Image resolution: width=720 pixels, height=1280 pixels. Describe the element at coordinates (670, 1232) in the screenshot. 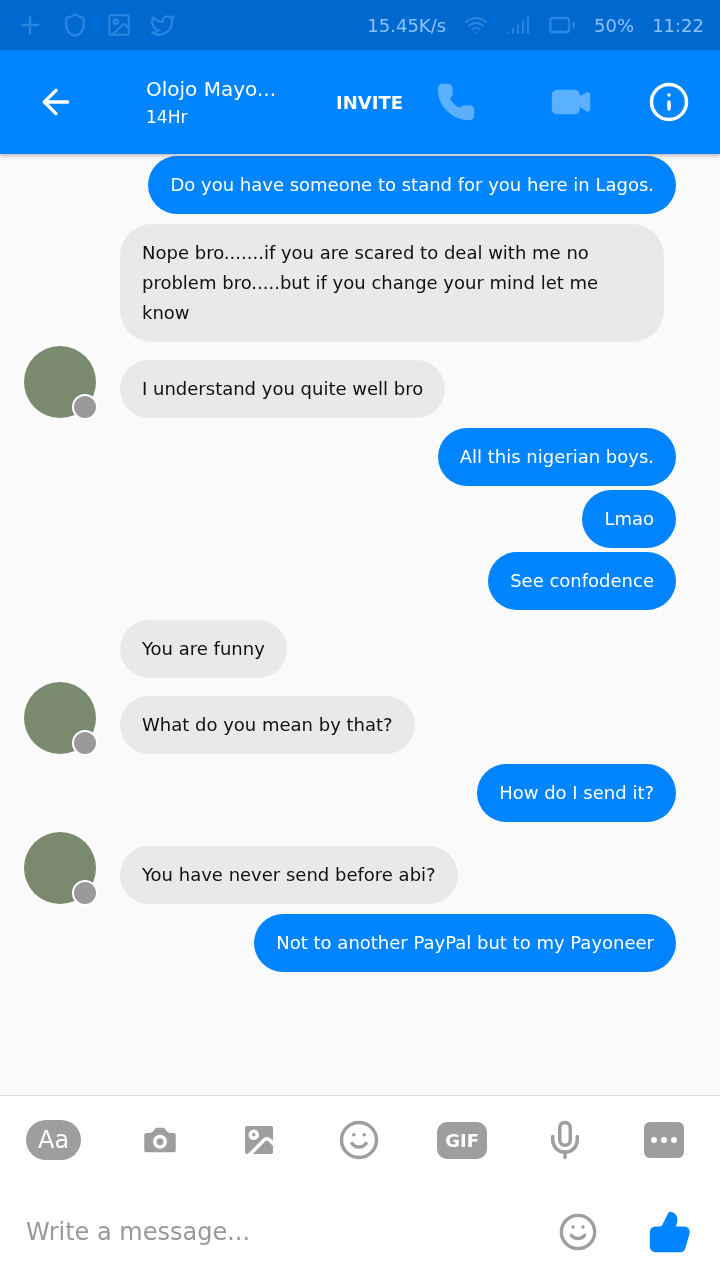

I see `thumbs-up-button` at that location.